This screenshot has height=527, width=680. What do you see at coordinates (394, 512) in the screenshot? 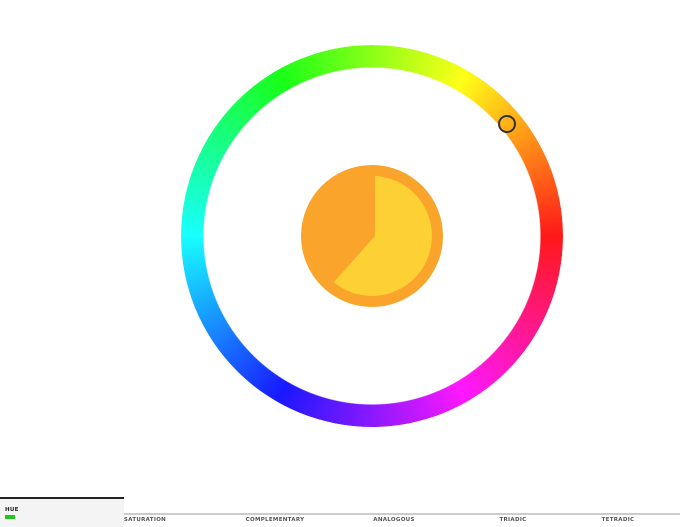
I see `tab-analogous: ANALOGOUS` at bounding box center [394, 512].